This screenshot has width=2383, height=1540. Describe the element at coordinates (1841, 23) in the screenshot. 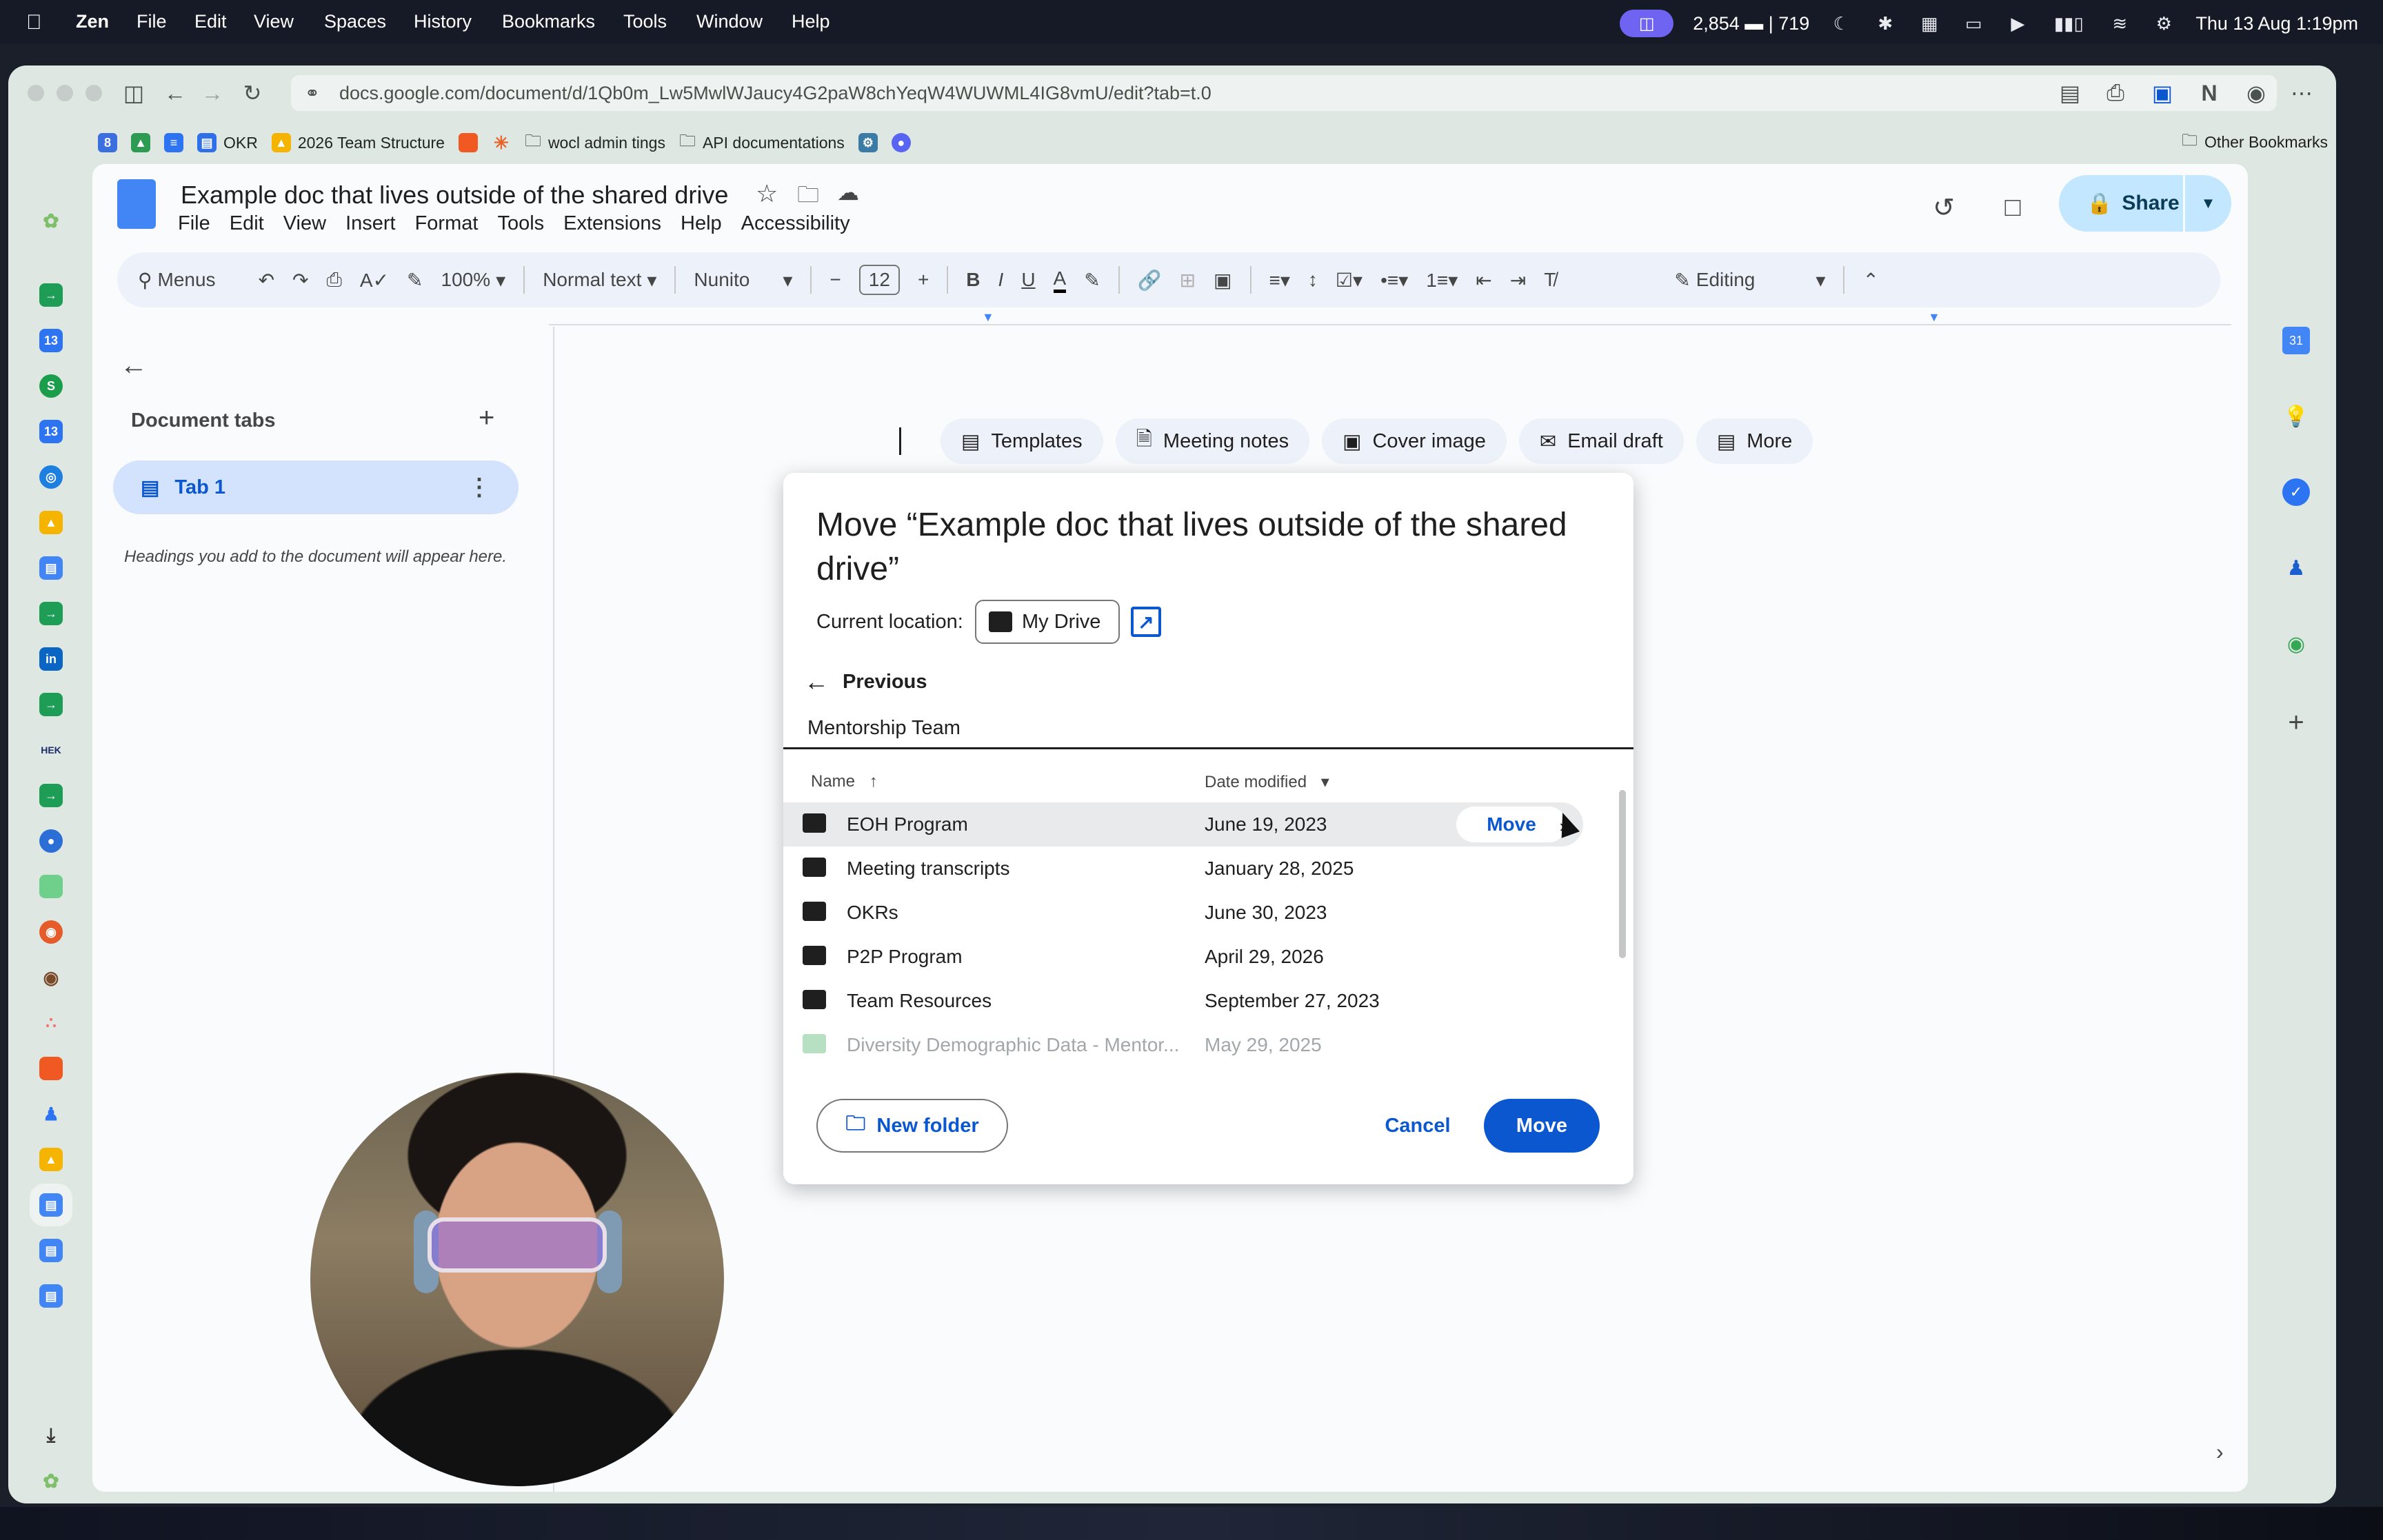

I see `moon-icon: ☾` at that location.